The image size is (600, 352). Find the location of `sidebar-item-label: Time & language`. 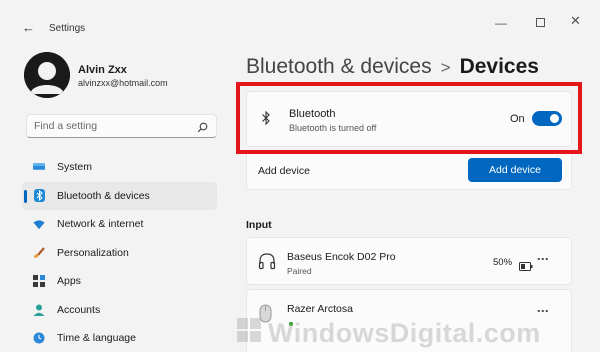

sidebar-item-label: Time & language is located at coordinates (96, 338).